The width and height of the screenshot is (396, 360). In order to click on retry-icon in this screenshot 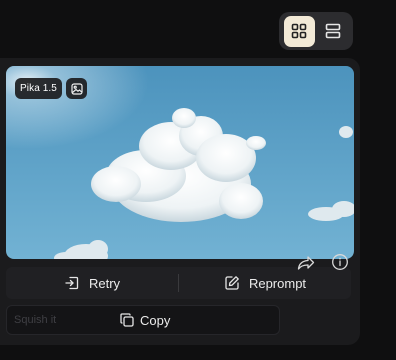, I will do `click(72, 283)`.